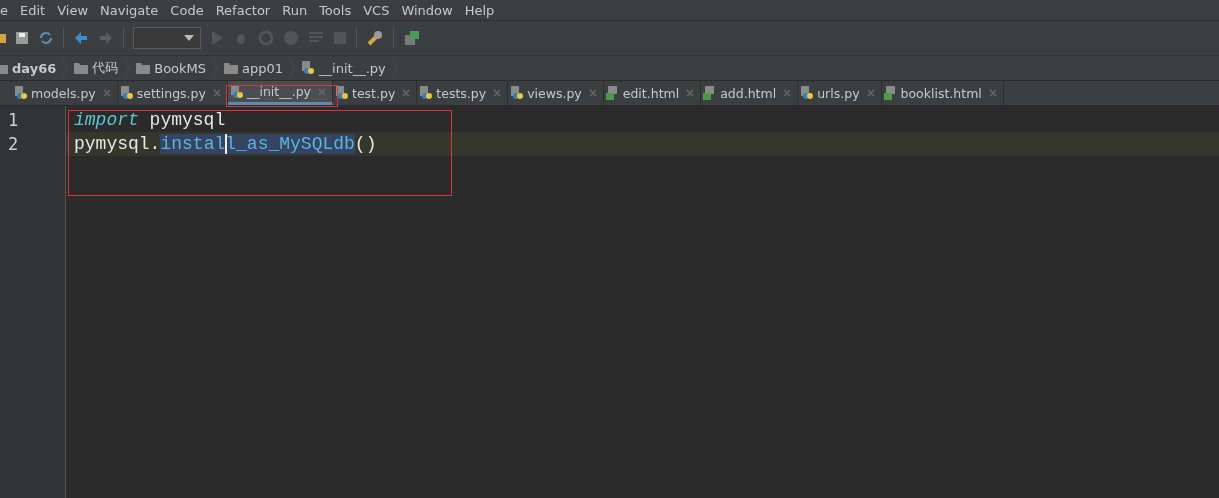 The image size is (1219, 498). Describe the element at coordinates (840, 93) in the screenshot. I see `editor-tab: urls.py` at that location.